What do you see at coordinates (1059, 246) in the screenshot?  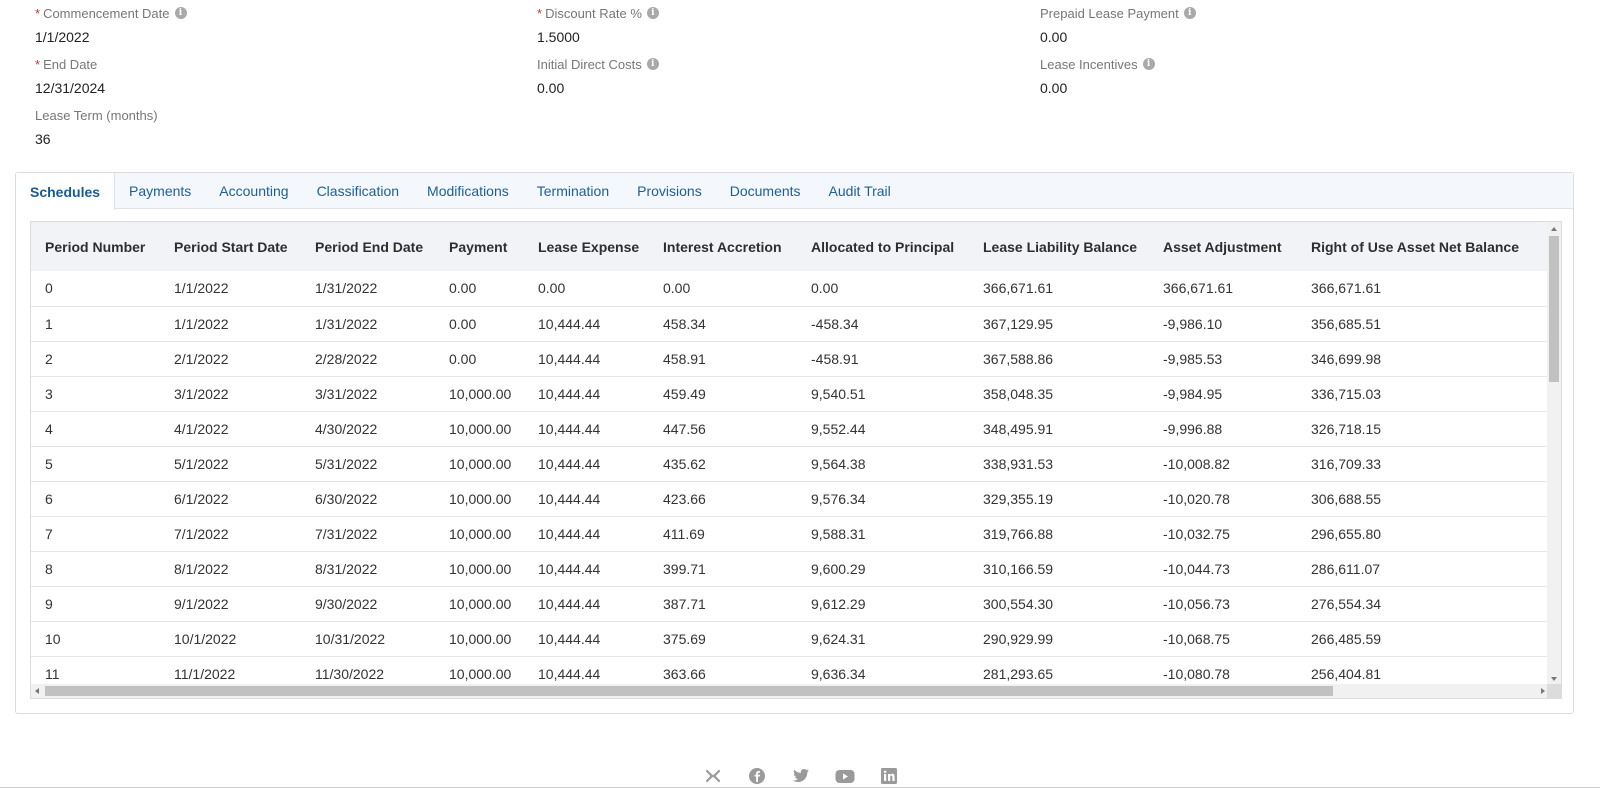 I see `column-header: Lease Liability Balance` at bounding box center [1059, 246].